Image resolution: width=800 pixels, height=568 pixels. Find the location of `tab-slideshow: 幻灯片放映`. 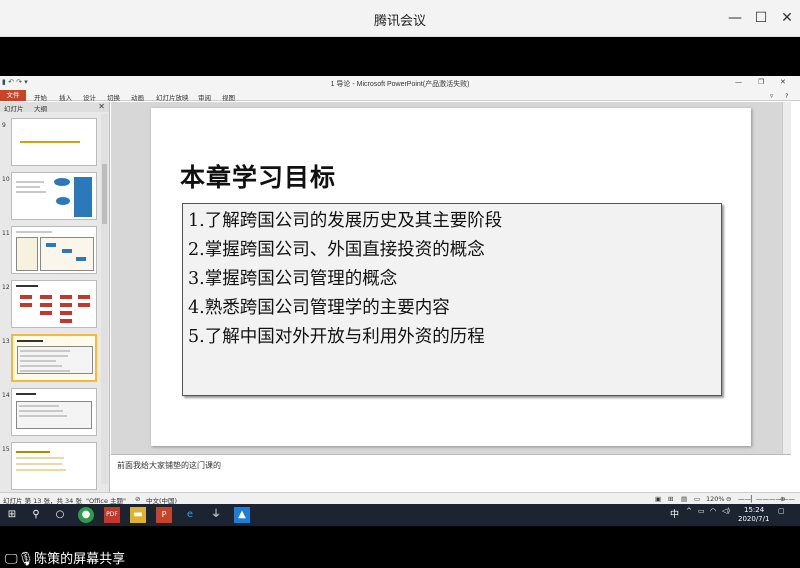

tab-slideshow: 幻灯片放映 is located at coordinates (172, 97).